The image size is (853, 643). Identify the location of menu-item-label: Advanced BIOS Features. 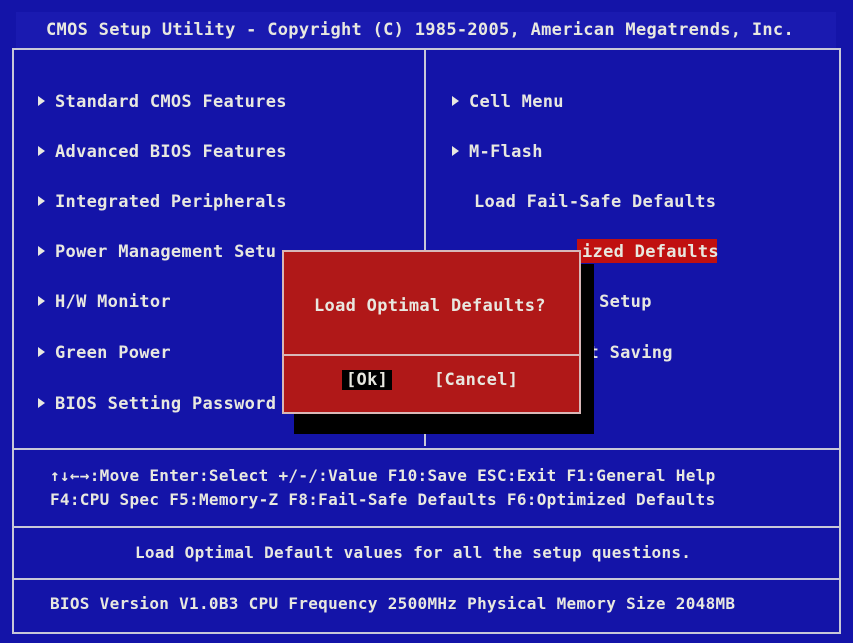
(171, 152).